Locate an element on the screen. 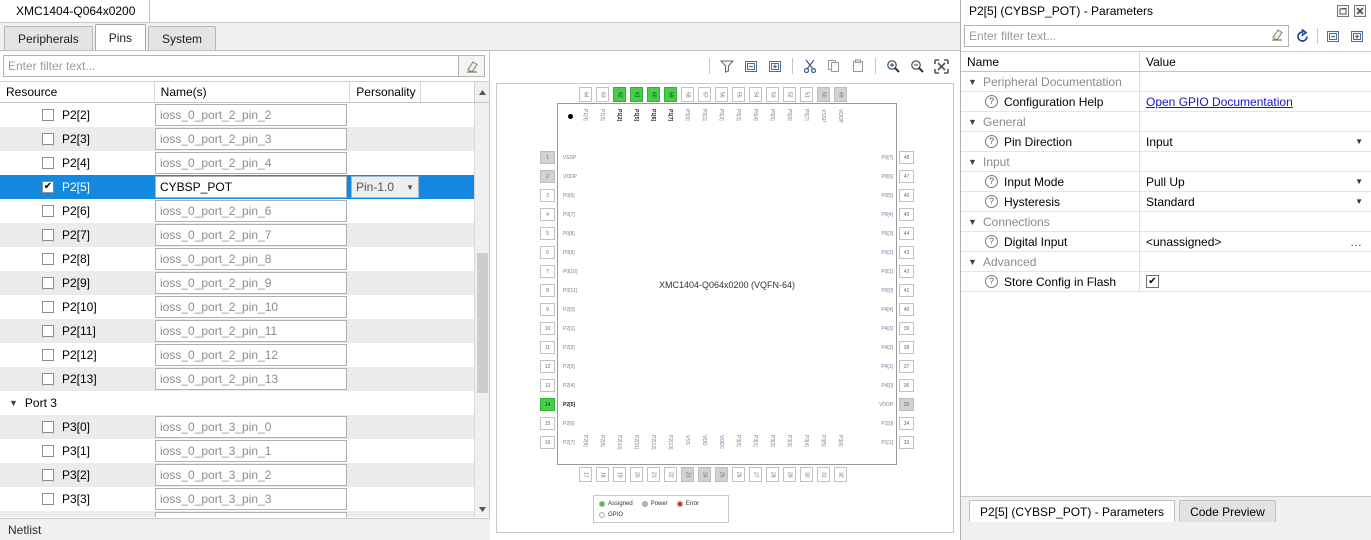 The width and height of the screenshot is (1371, 540). expand-all-icon is located at coordinates (775, 66).